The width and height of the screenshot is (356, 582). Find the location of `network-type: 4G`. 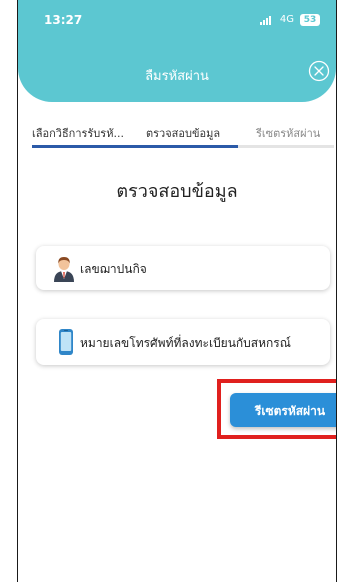

network-type: 4G is located at coordinates (286, 19).